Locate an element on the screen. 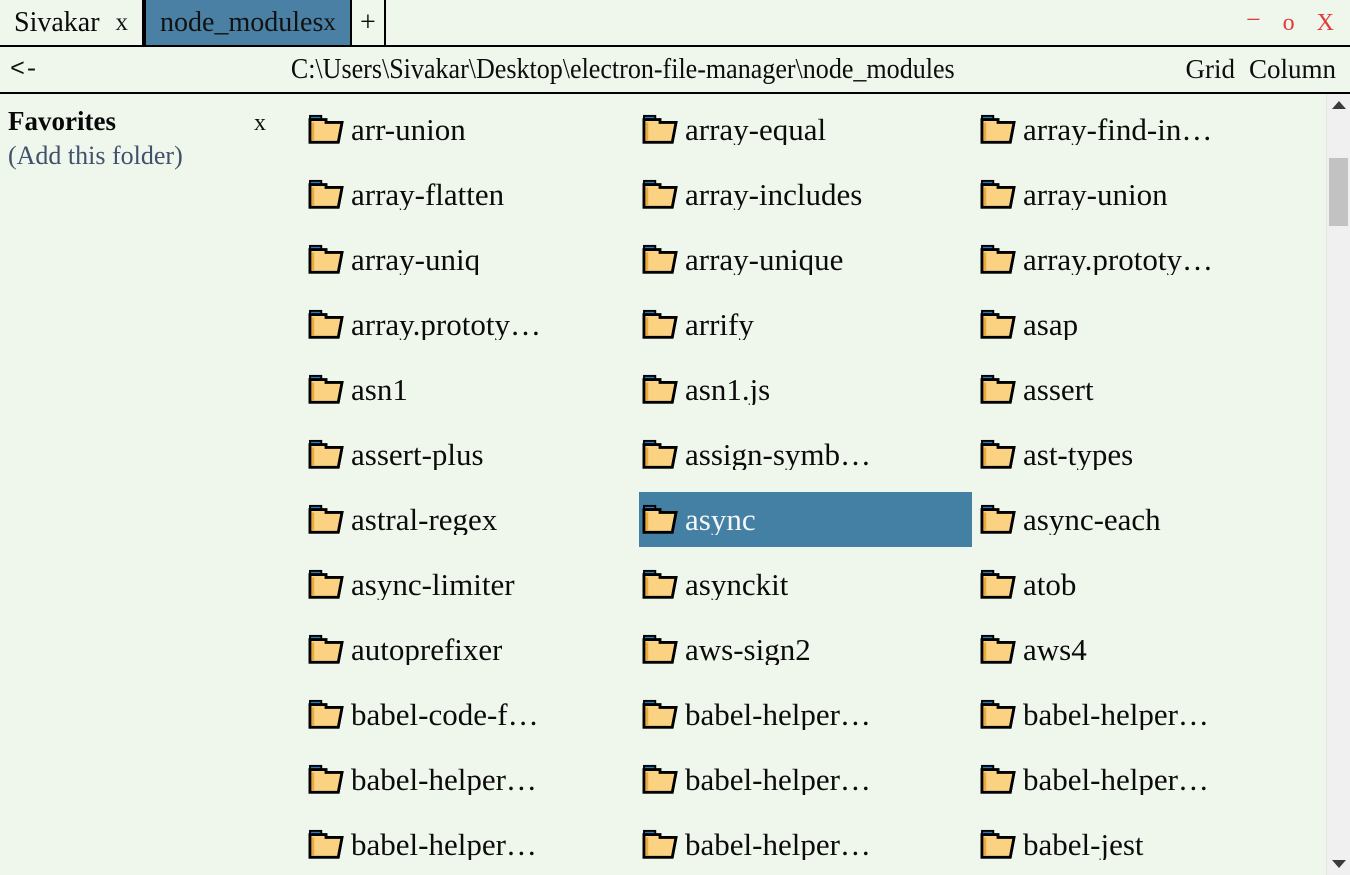 This screenshot has width=1350, height=875. file-item: aws-sign2 is located at coordinates (808, 649).